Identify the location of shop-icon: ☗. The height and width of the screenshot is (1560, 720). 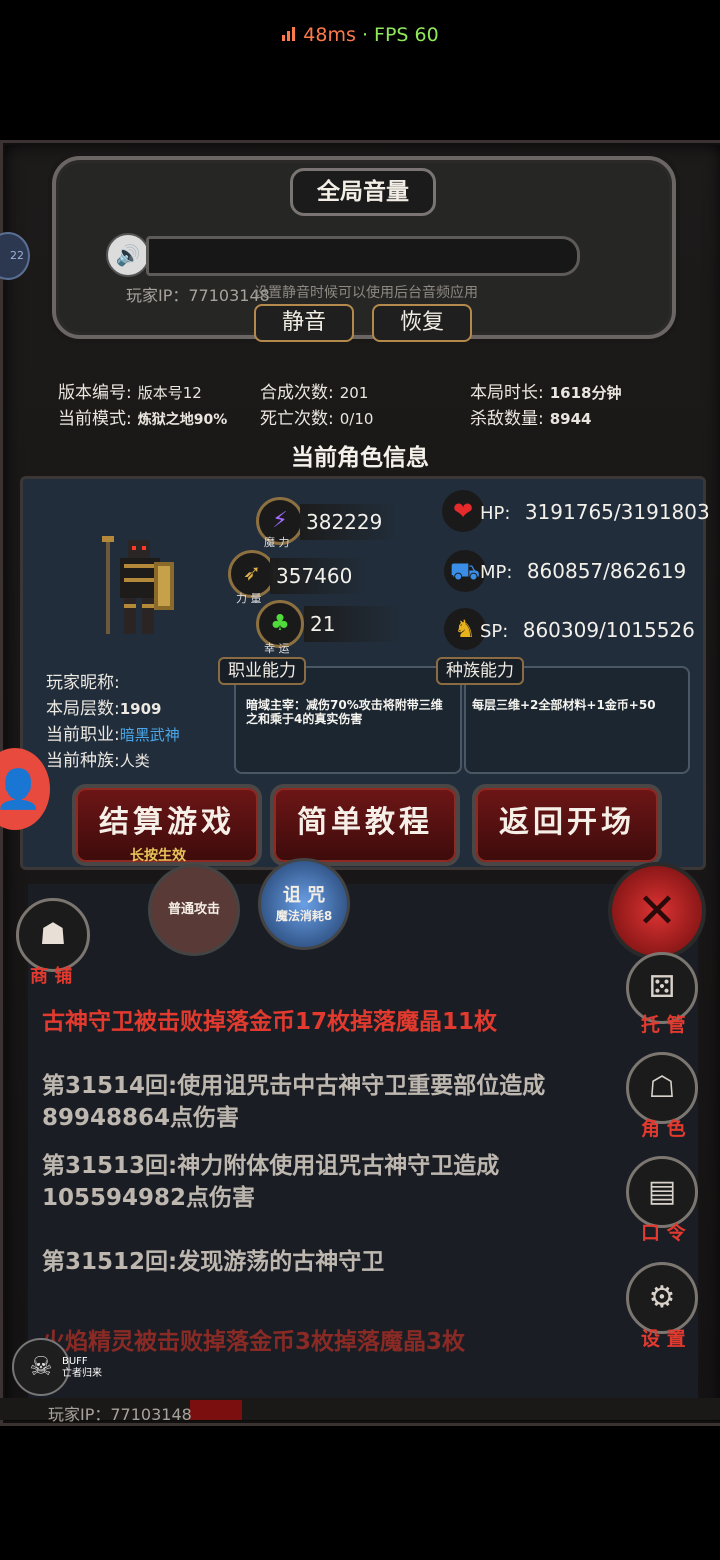
(53, 935).